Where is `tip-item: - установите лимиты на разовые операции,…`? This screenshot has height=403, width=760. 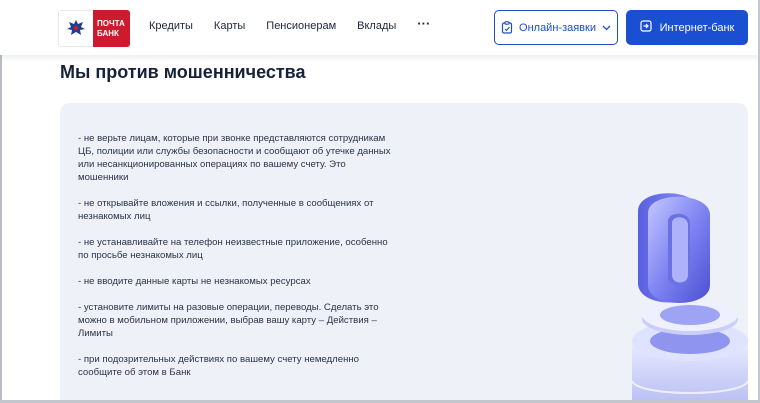
tip-item: - установите лимиты на разовые операции,… is located at coordinates (228, 320).